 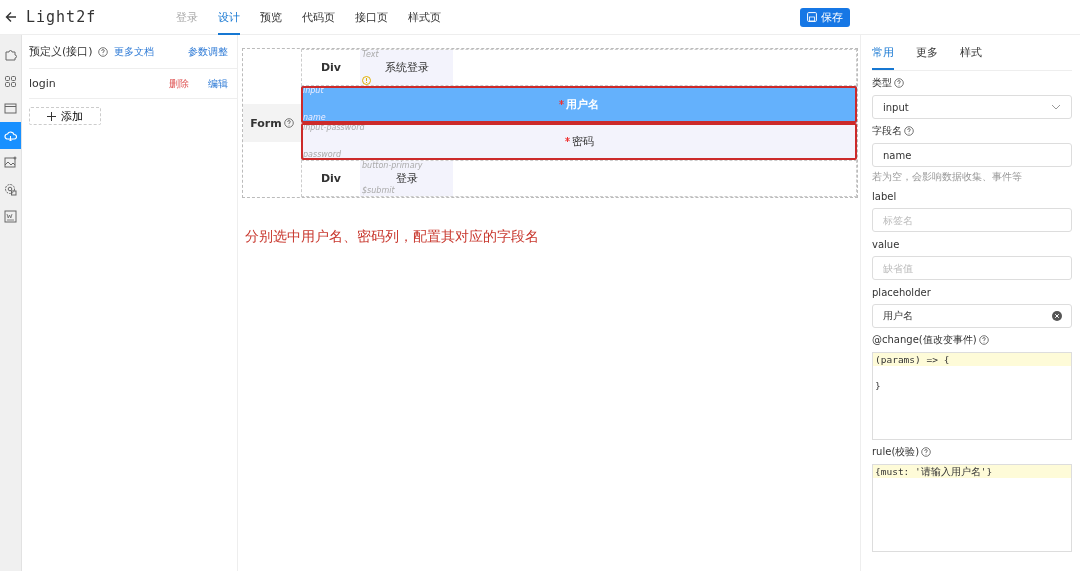 I want to click on app-title: Light2f, so click(x=62, y=17).